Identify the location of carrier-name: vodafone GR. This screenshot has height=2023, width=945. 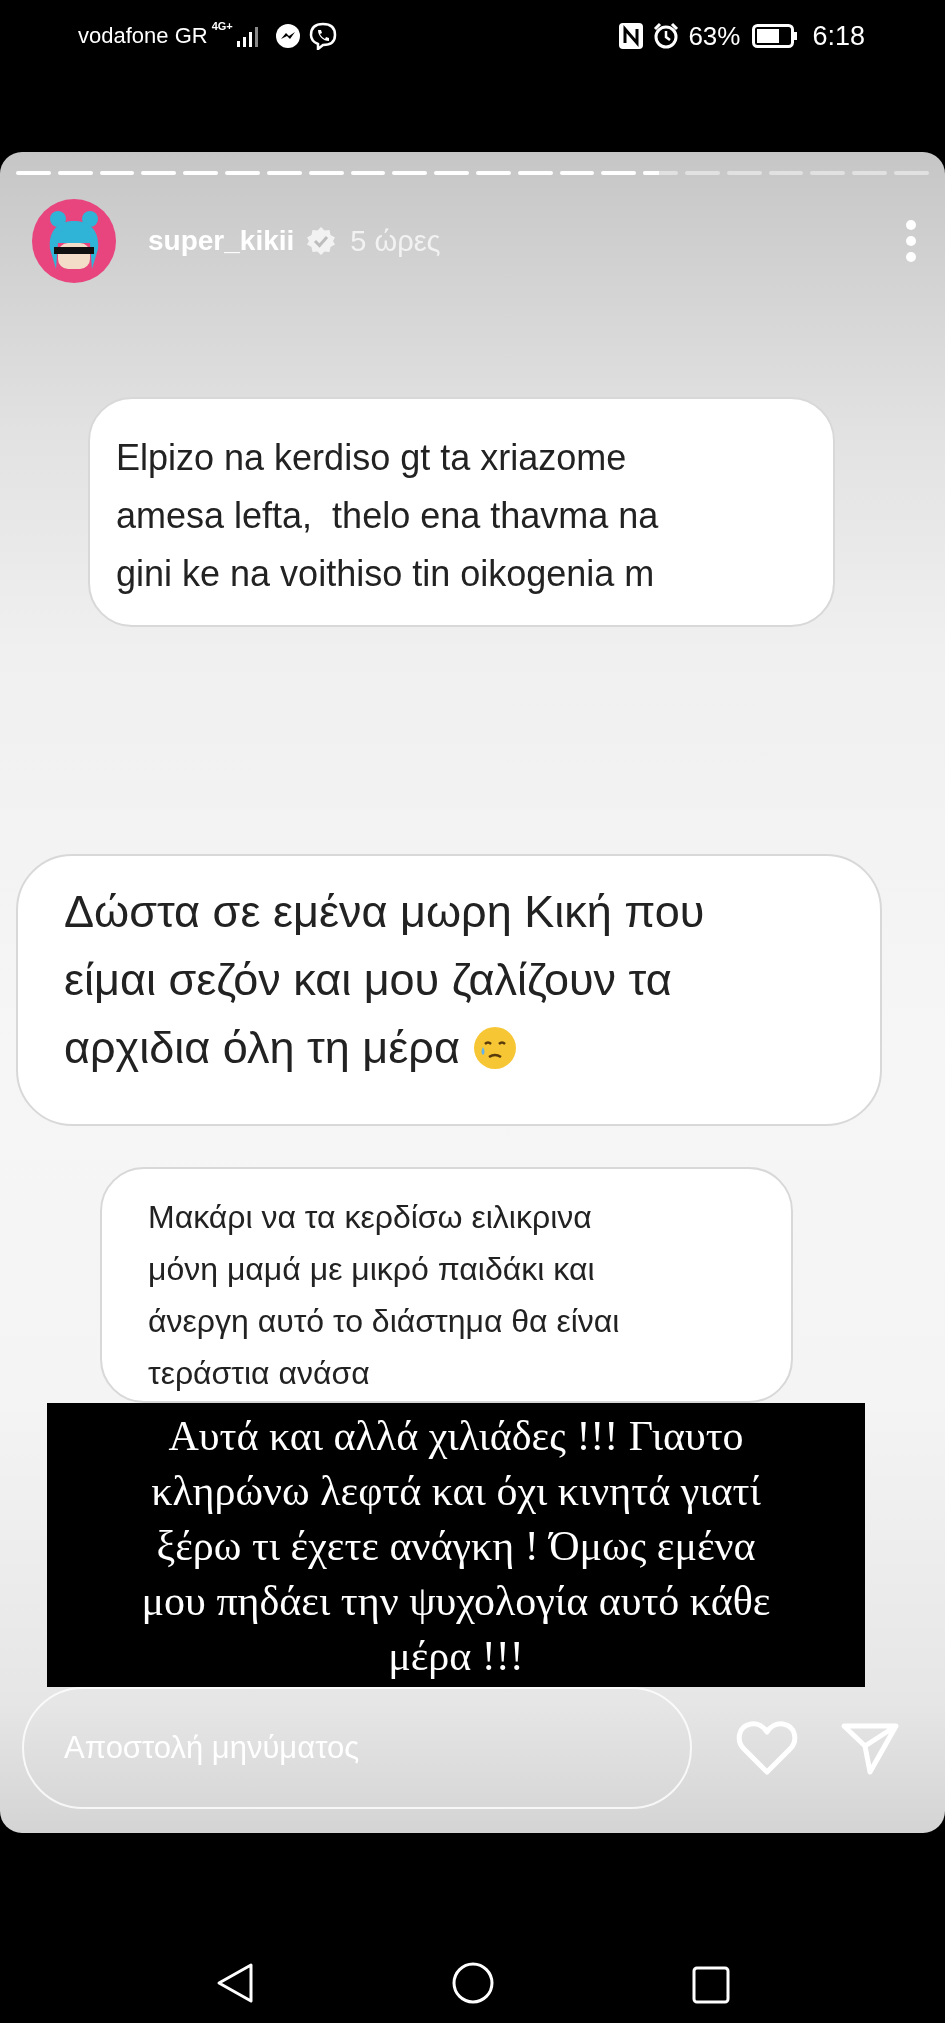
(143, 36).